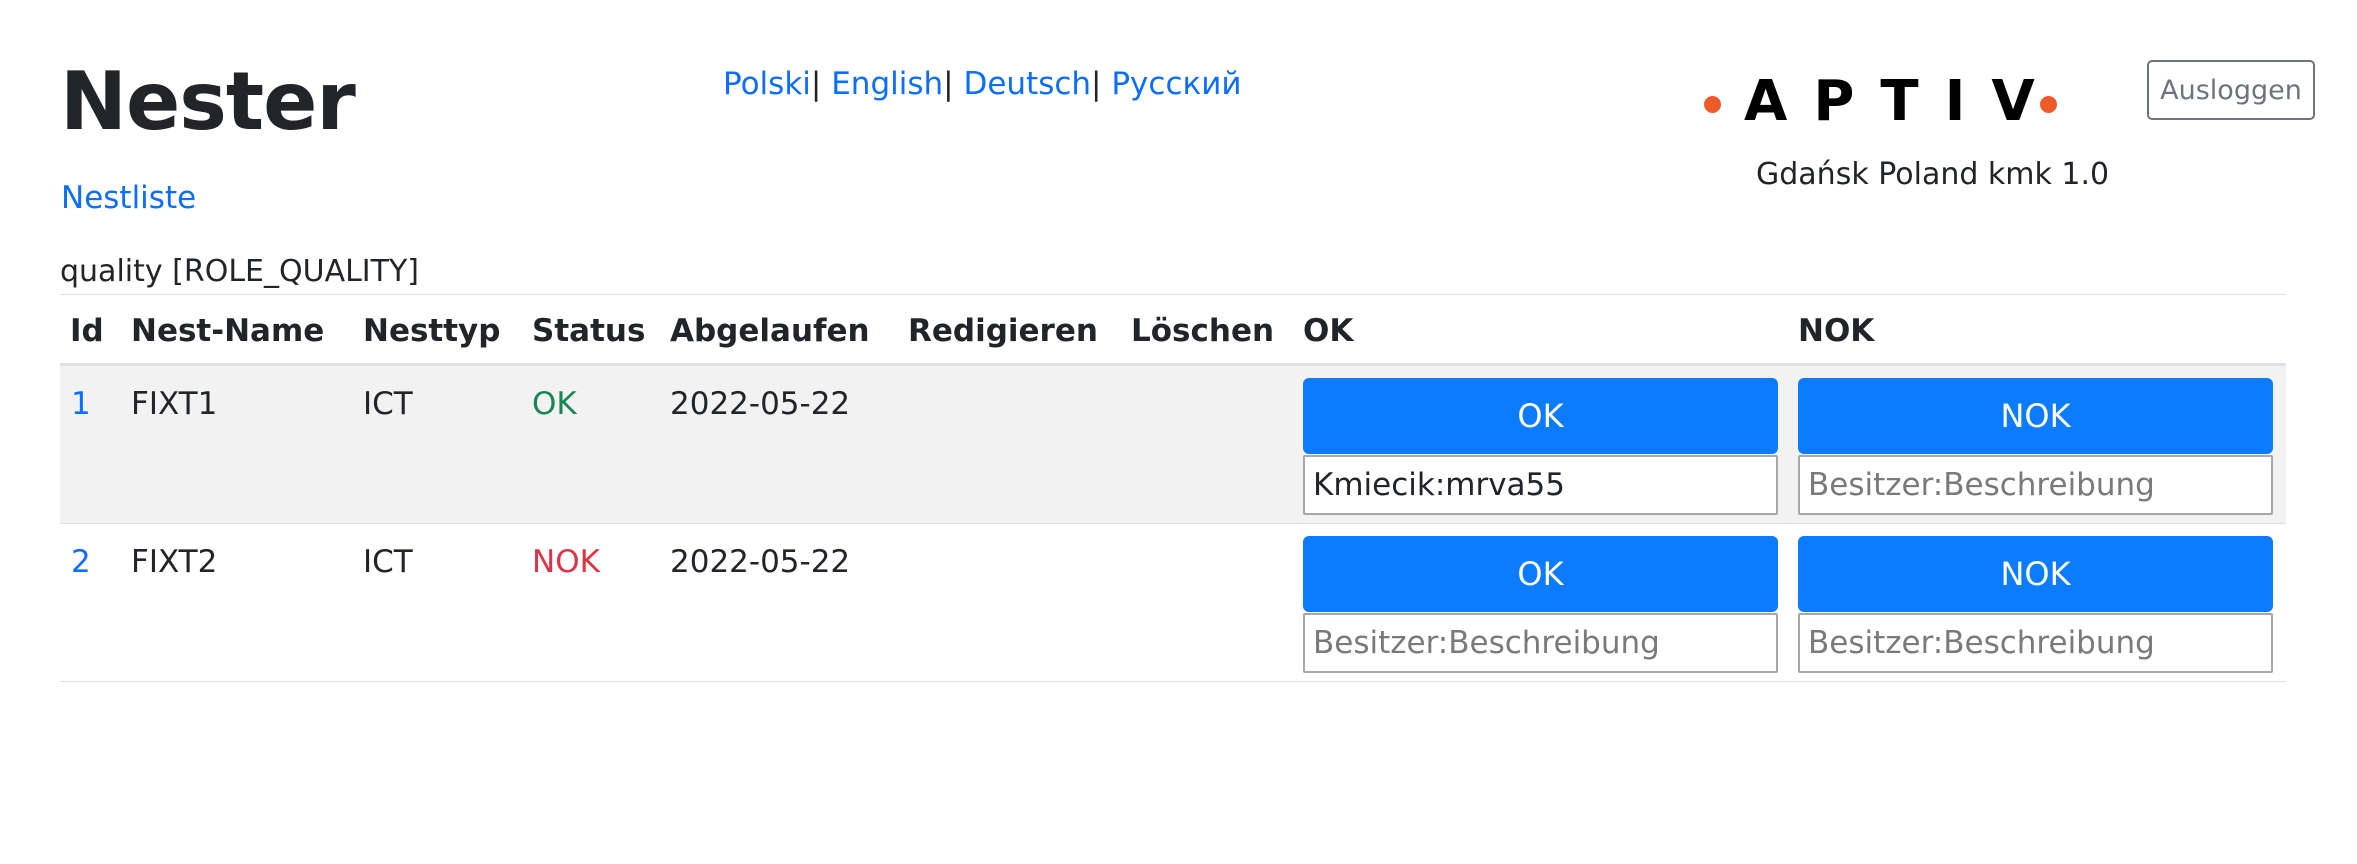 This screenshot has width=2357, height=864. Describe the element at coordinates (1027, 84) in the screenshot. I see `lang-deutsch-link: Deutsch` at that location.